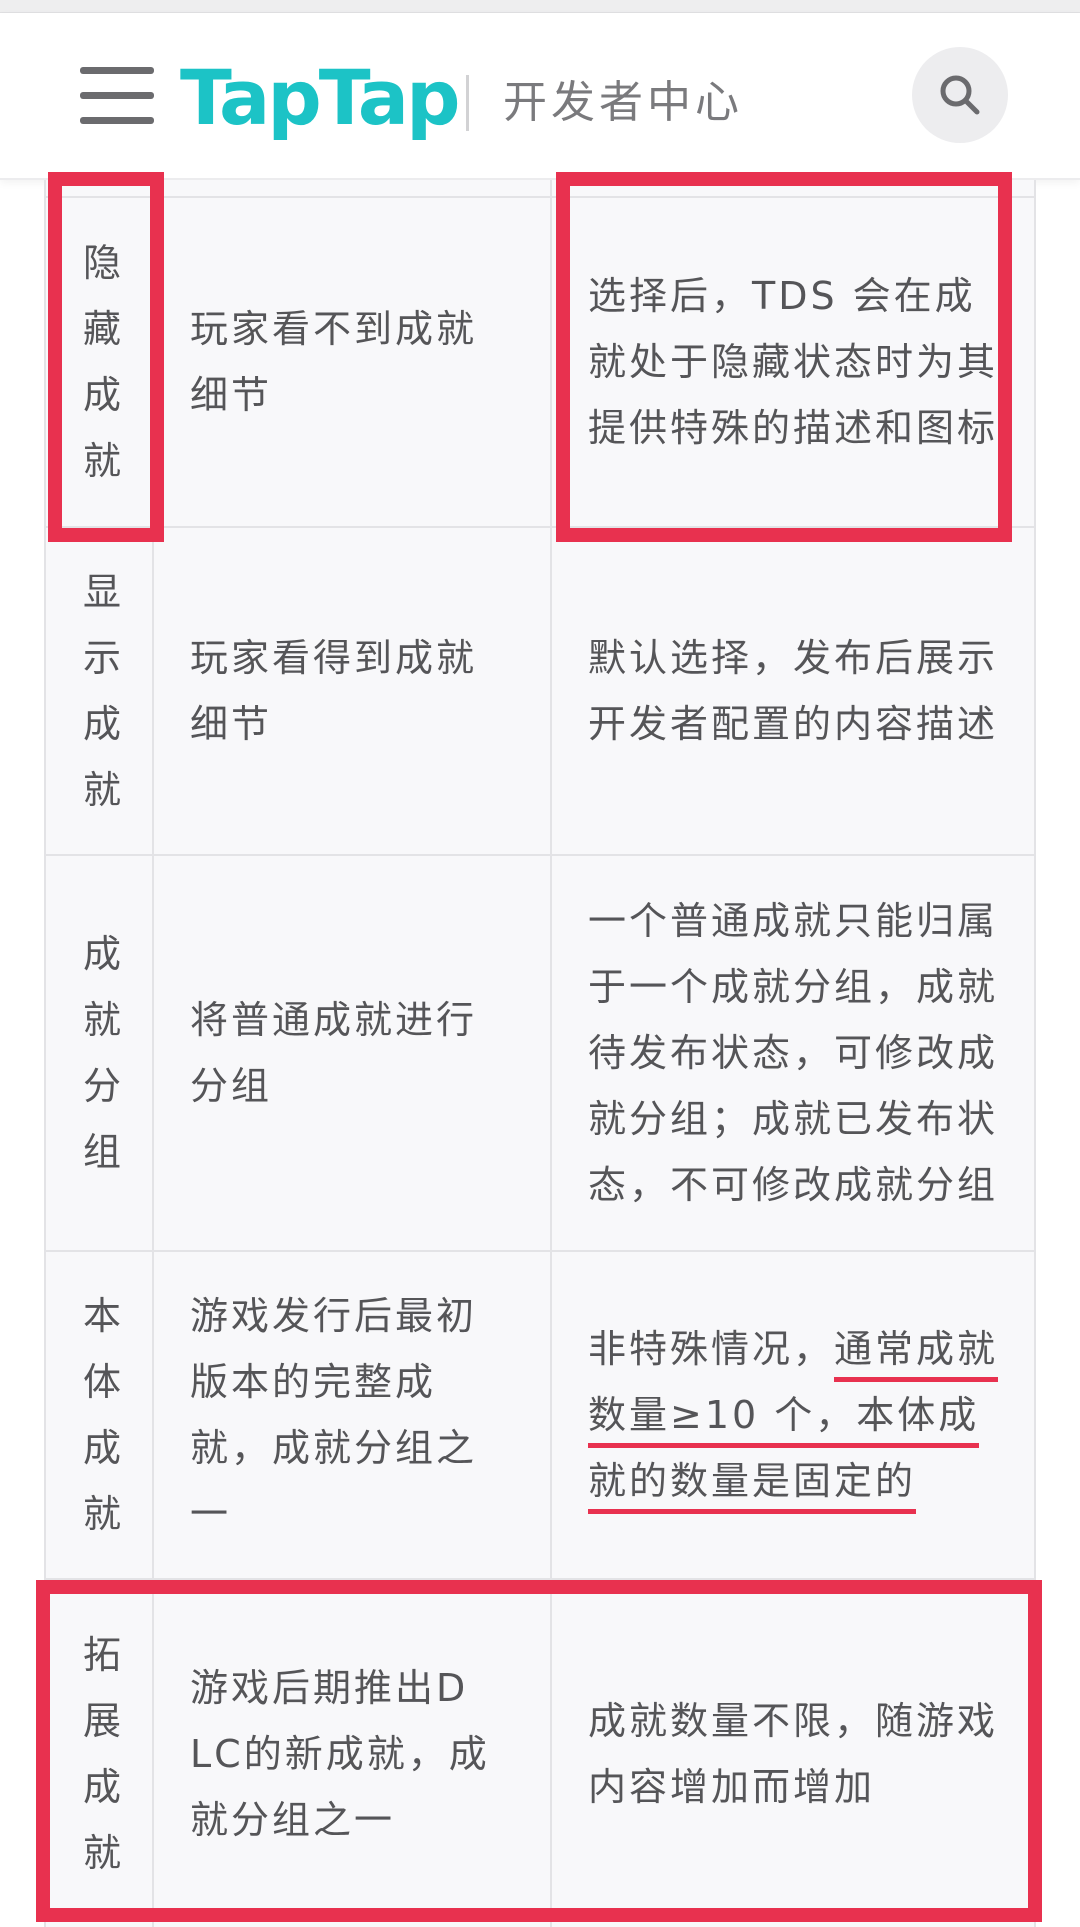 This screenshot has height=1927, width=1080. Describe the element at coordinates (117, 96) in the screenshot. I see `hamburger-menu-icon` at that location.